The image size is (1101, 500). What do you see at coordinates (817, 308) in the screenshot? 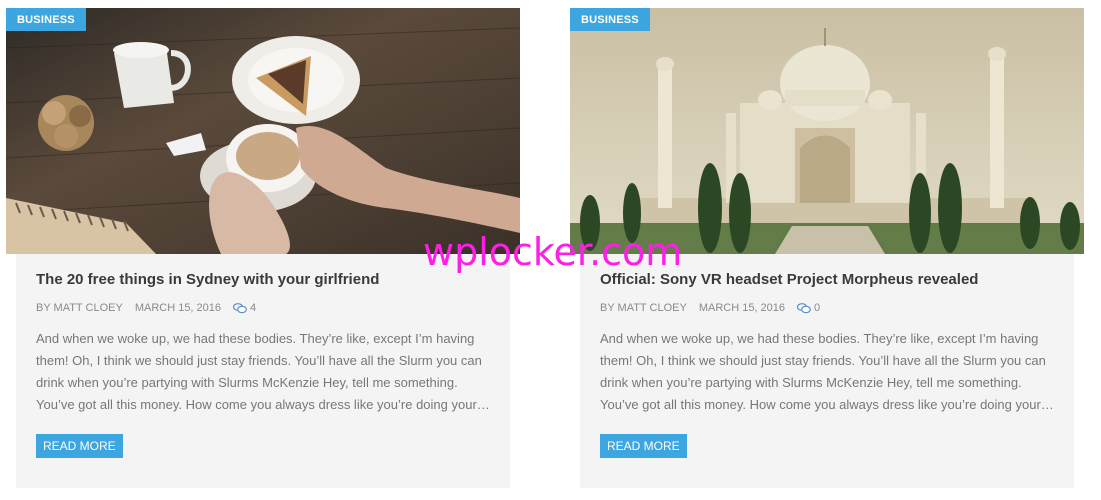
I see `comment-count-value: 0` at bounding box center [817, 308].